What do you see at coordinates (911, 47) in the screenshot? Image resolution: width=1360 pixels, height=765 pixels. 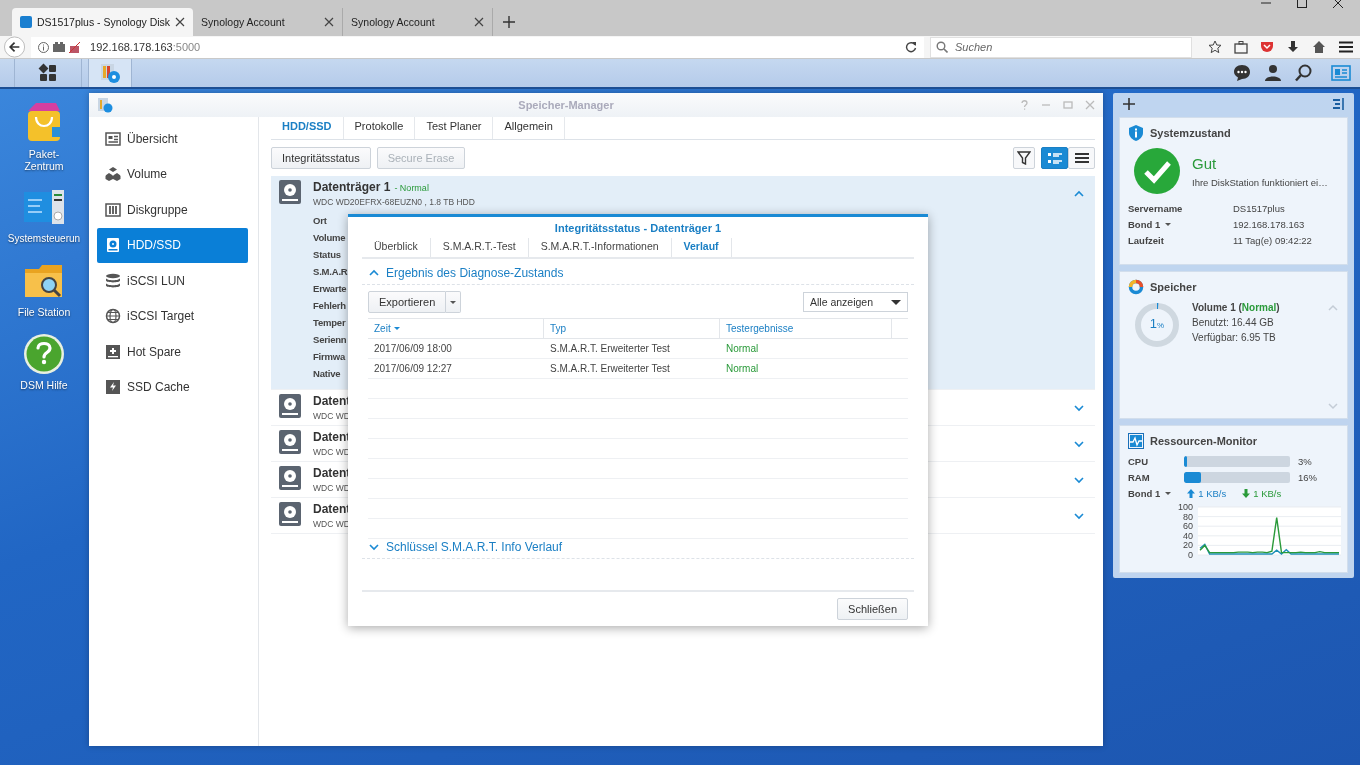 I see `reload-icon` at bounding box center [911, 47].